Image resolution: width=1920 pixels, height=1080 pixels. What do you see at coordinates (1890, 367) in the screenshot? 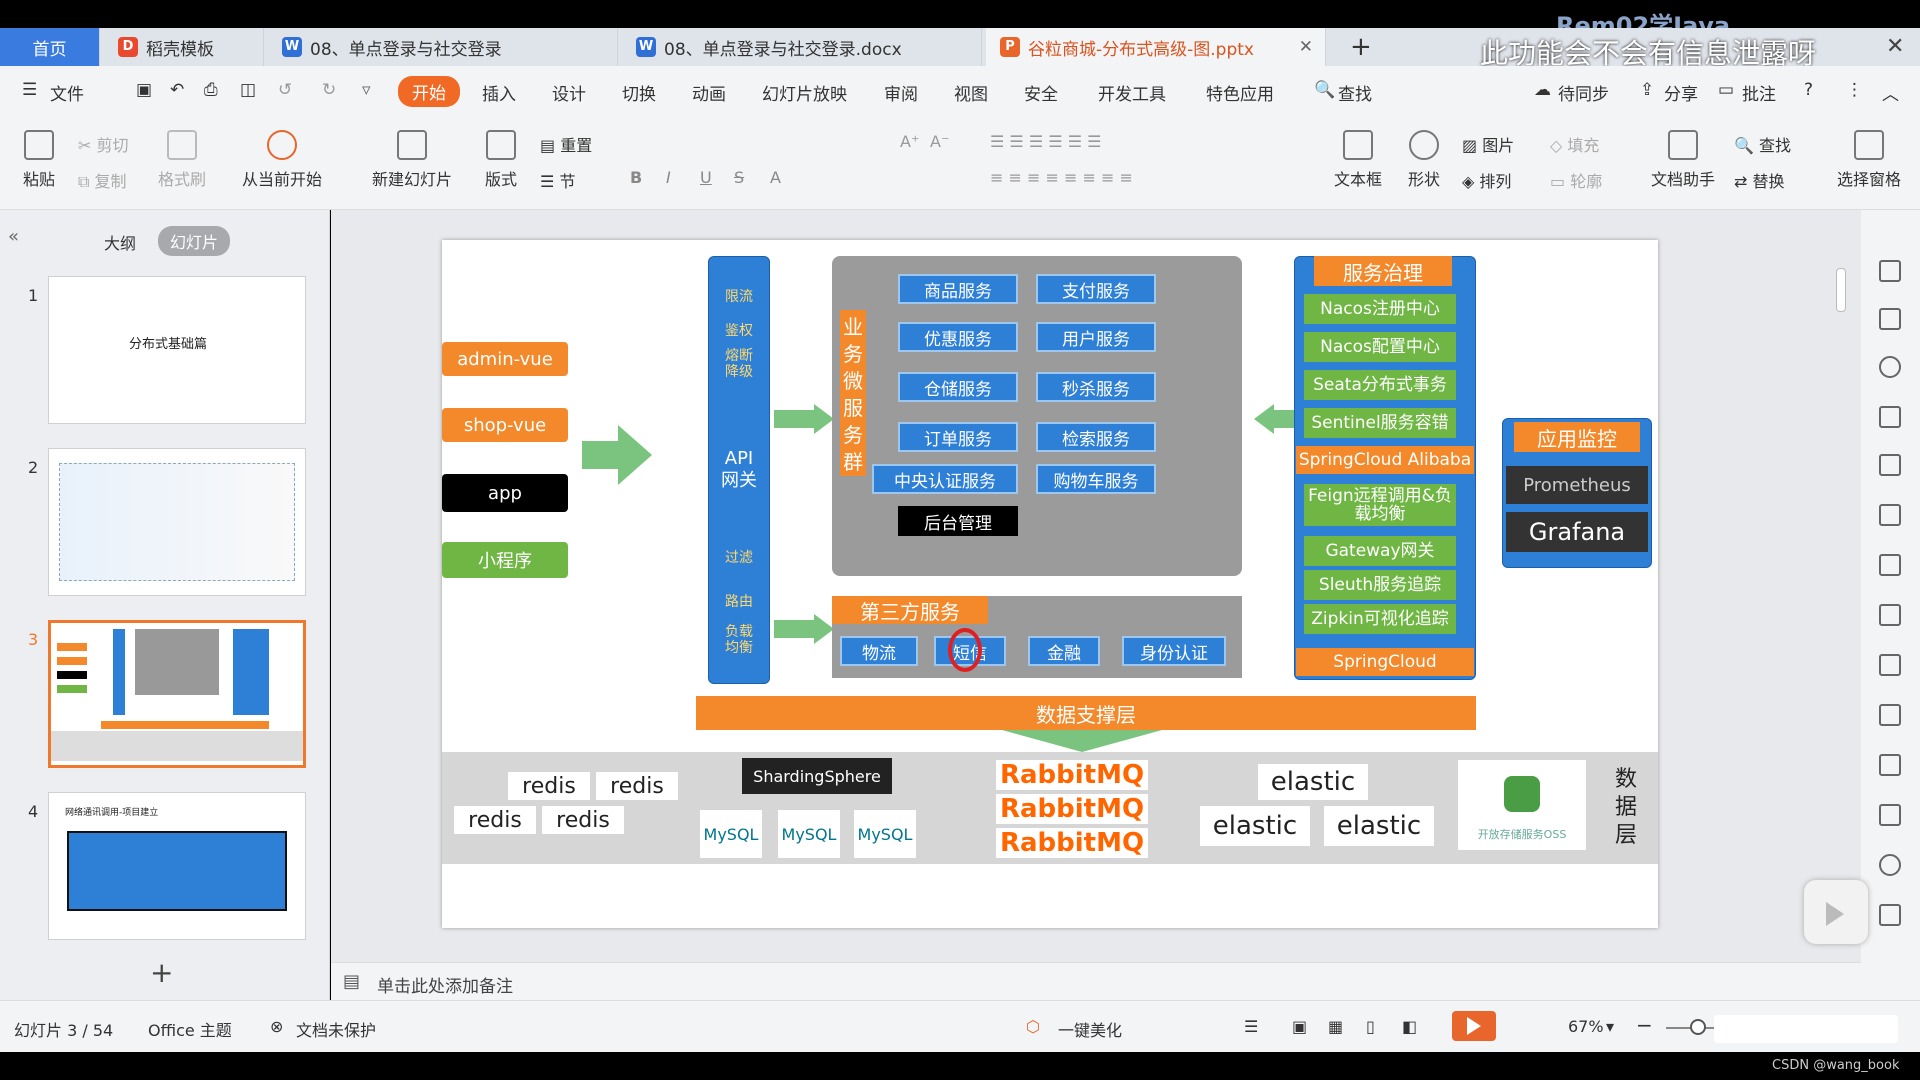
I see `shapes-icon` at bounding box center [1890, 367].